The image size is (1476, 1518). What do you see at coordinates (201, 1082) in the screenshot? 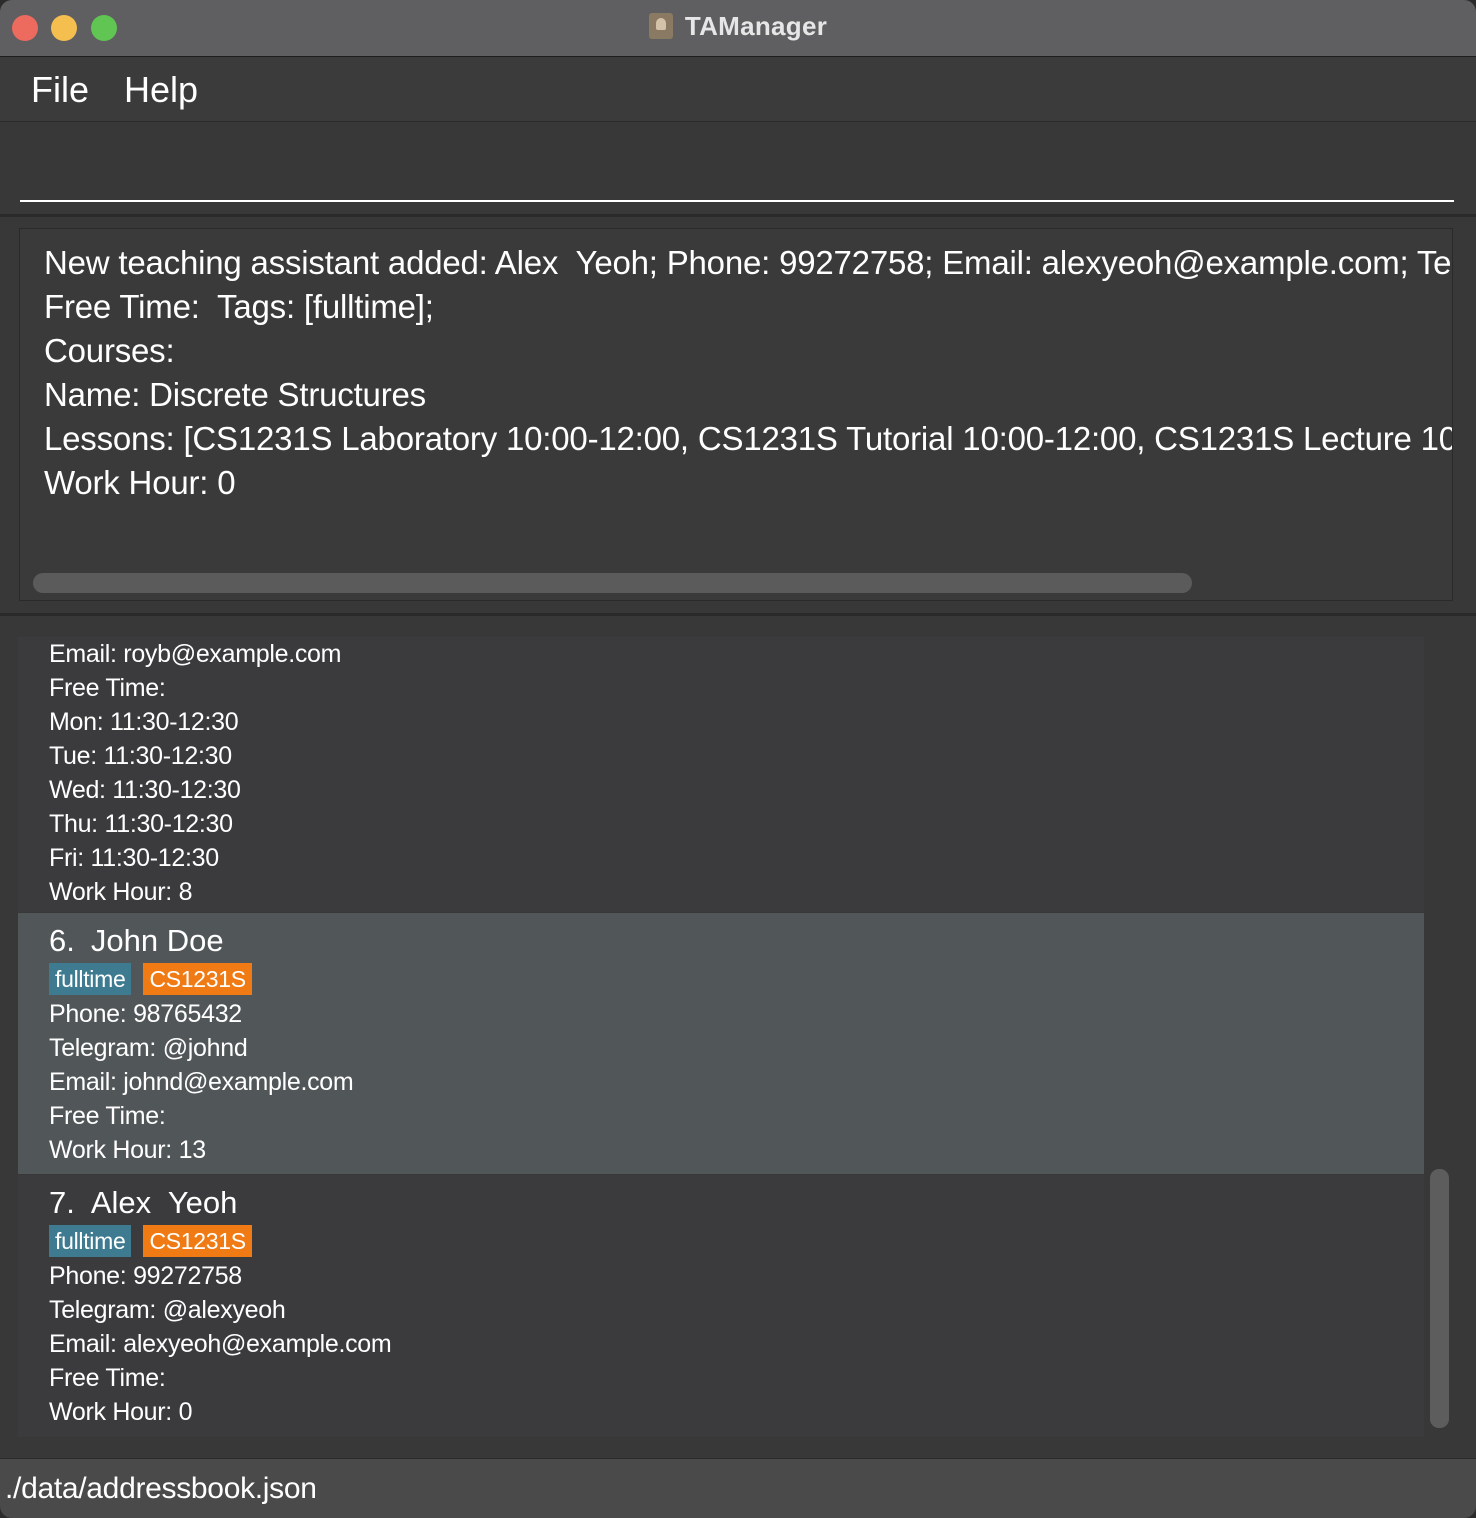
I see `ta-email: Email: johnd@example.com` at bounding box center [201, 1082].